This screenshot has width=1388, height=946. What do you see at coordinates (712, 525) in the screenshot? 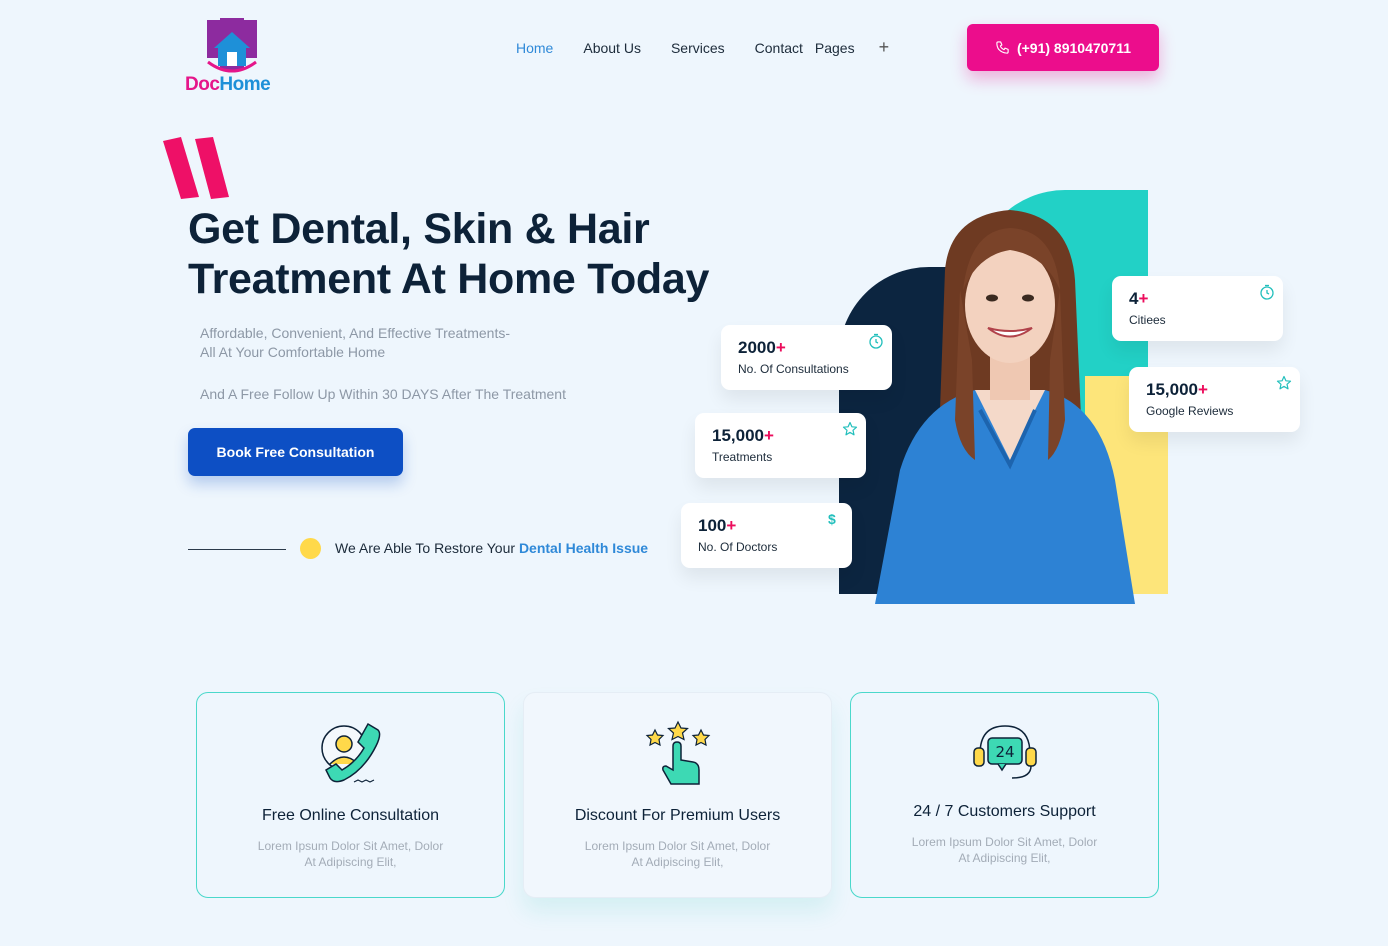
I see `stat-number: 100` at bounding box center [712, 525].